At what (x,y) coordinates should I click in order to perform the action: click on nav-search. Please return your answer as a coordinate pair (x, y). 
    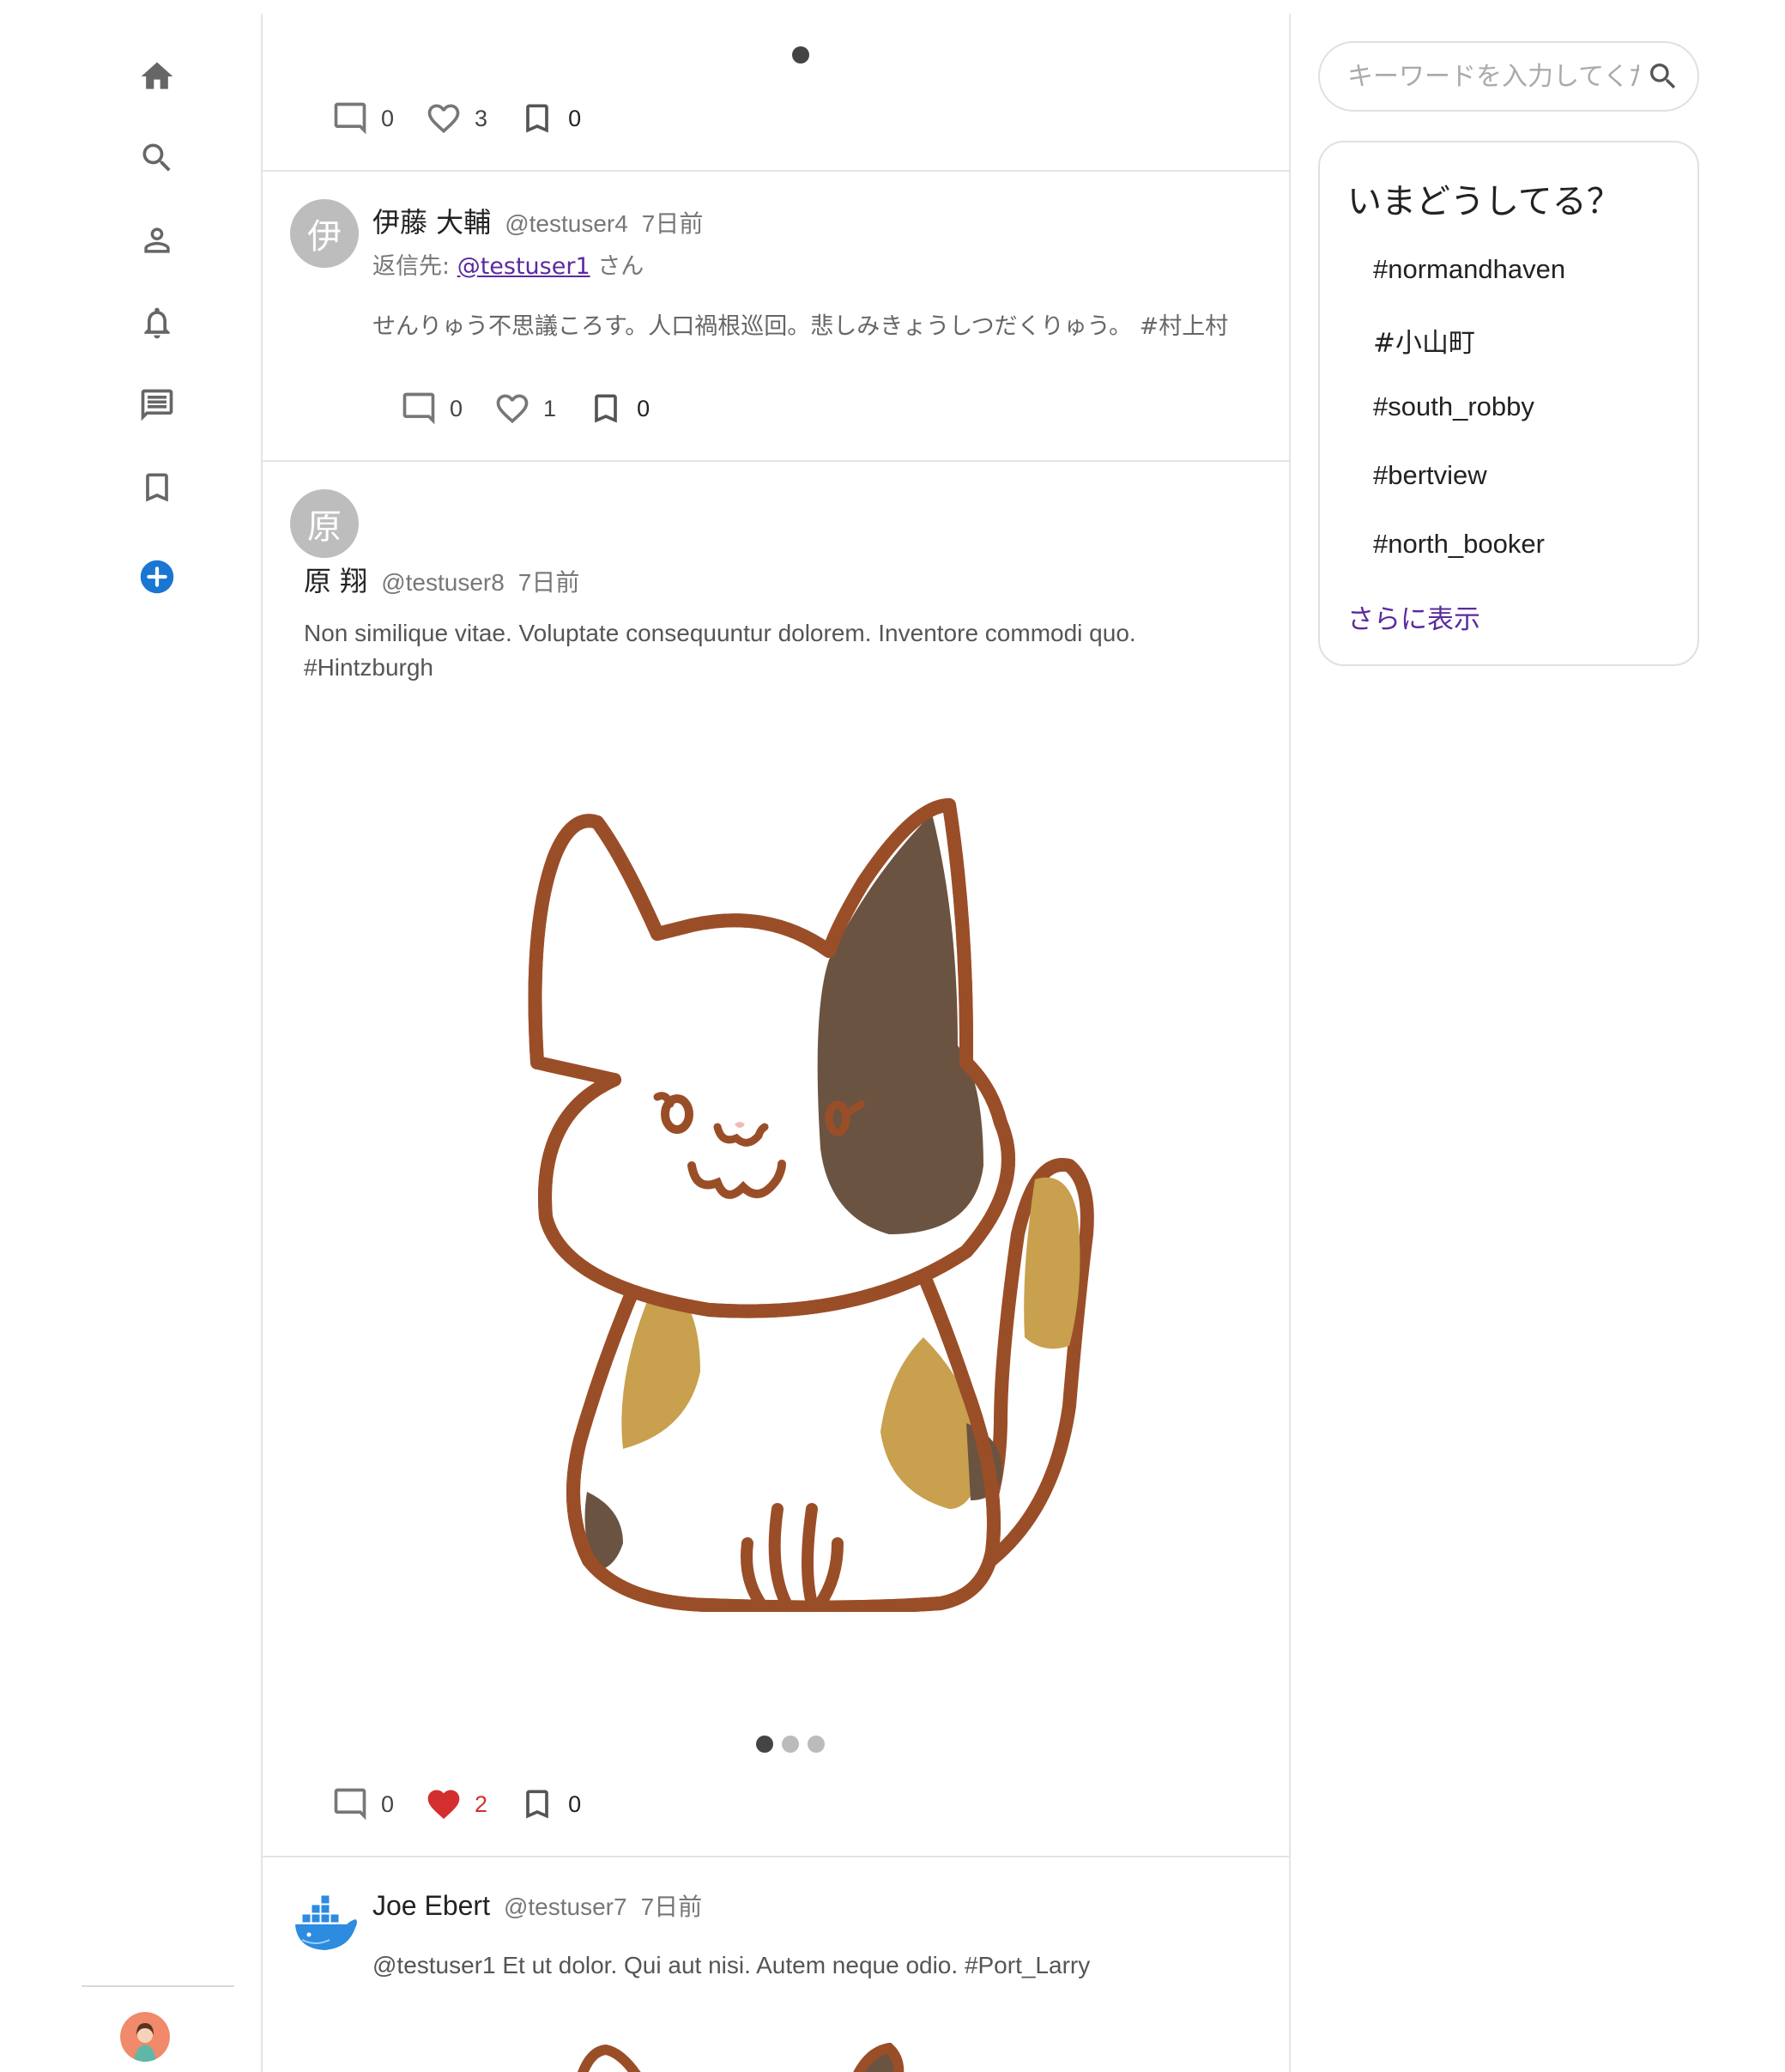
    Looking at the image, I should click on (157, 158).